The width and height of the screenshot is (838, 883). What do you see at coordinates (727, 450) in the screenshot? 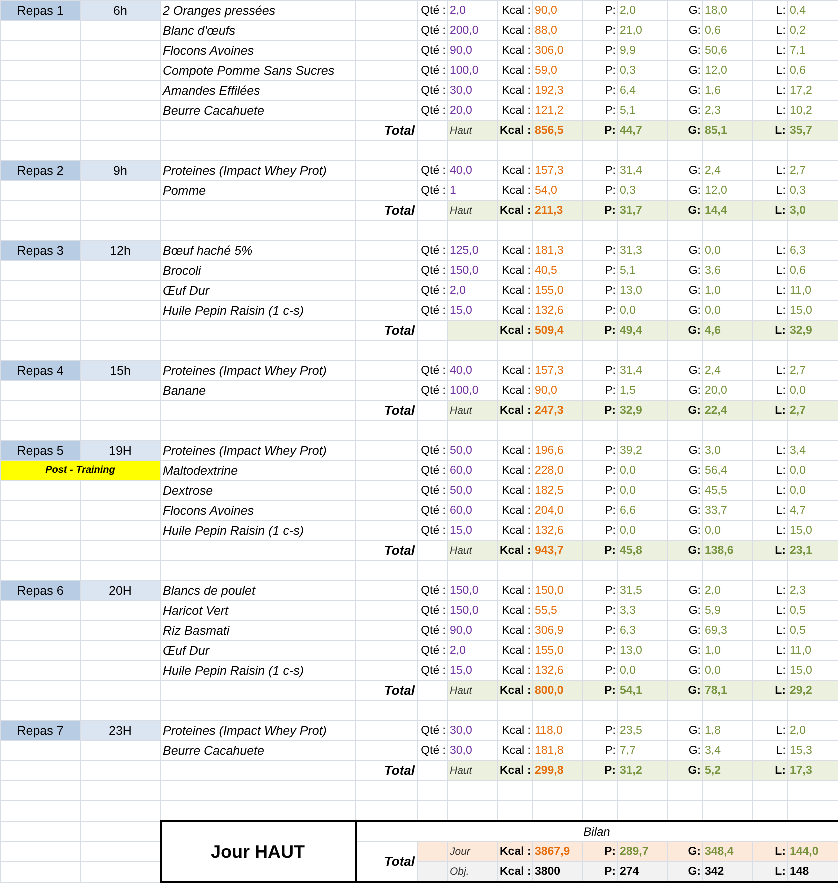
I see `value-cell: 3,0` at bounding box center [727, 450].